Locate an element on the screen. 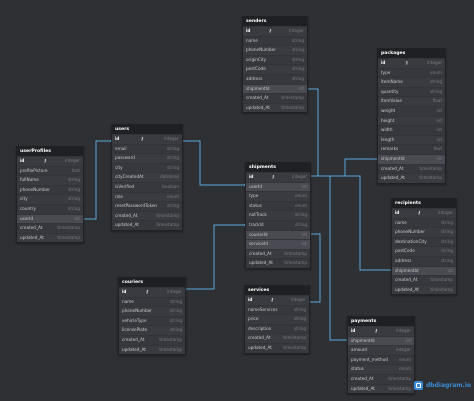 The width and height of the screenshot is (474, 401). table-column-row: description string is located at coordinates (277, 328).